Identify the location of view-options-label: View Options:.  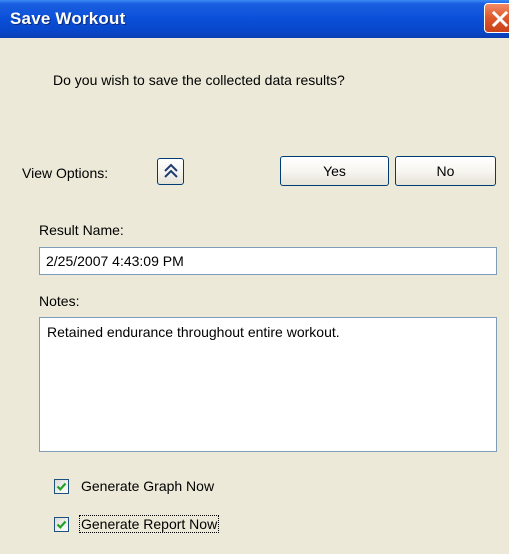
(65, 173).